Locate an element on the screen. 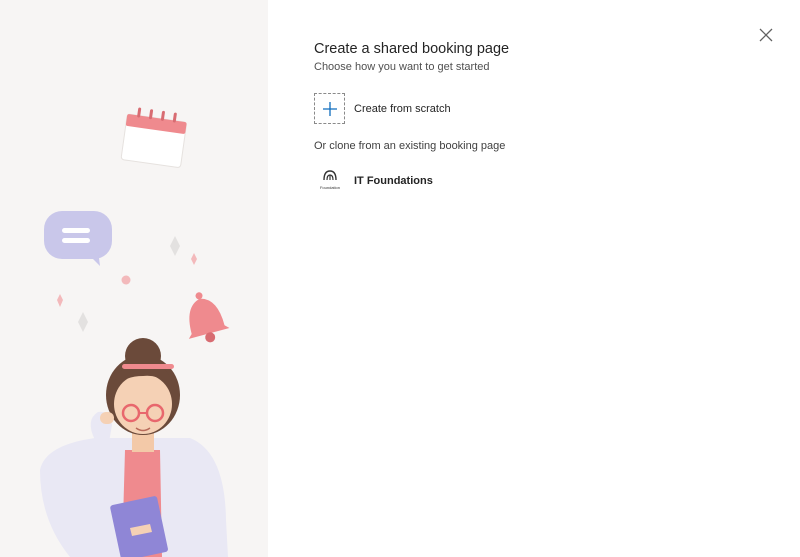 The width and height of the screenshot is (800, 557). booking-page-name: IT Foundations is located at coordinates (393, 181).